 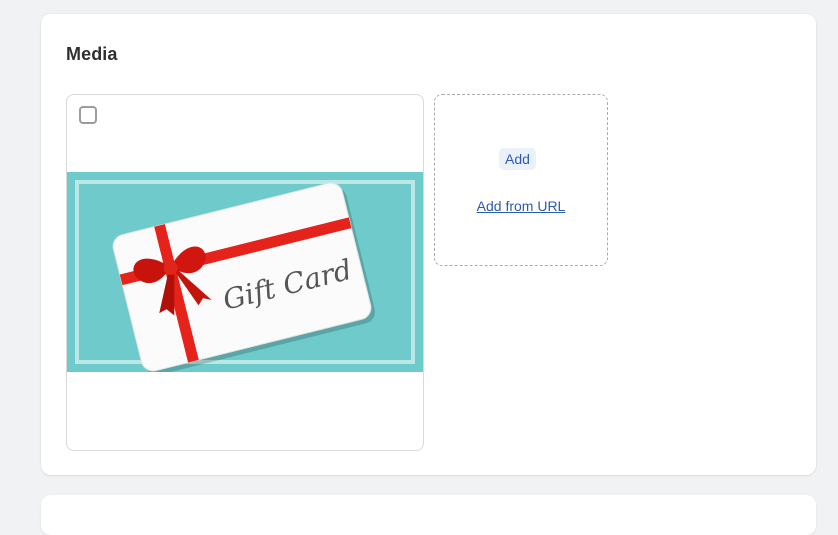 What do you see at coordinates (428, 515) in the screenshot?
I see `next-section-card` at bounding box center [428, 515].